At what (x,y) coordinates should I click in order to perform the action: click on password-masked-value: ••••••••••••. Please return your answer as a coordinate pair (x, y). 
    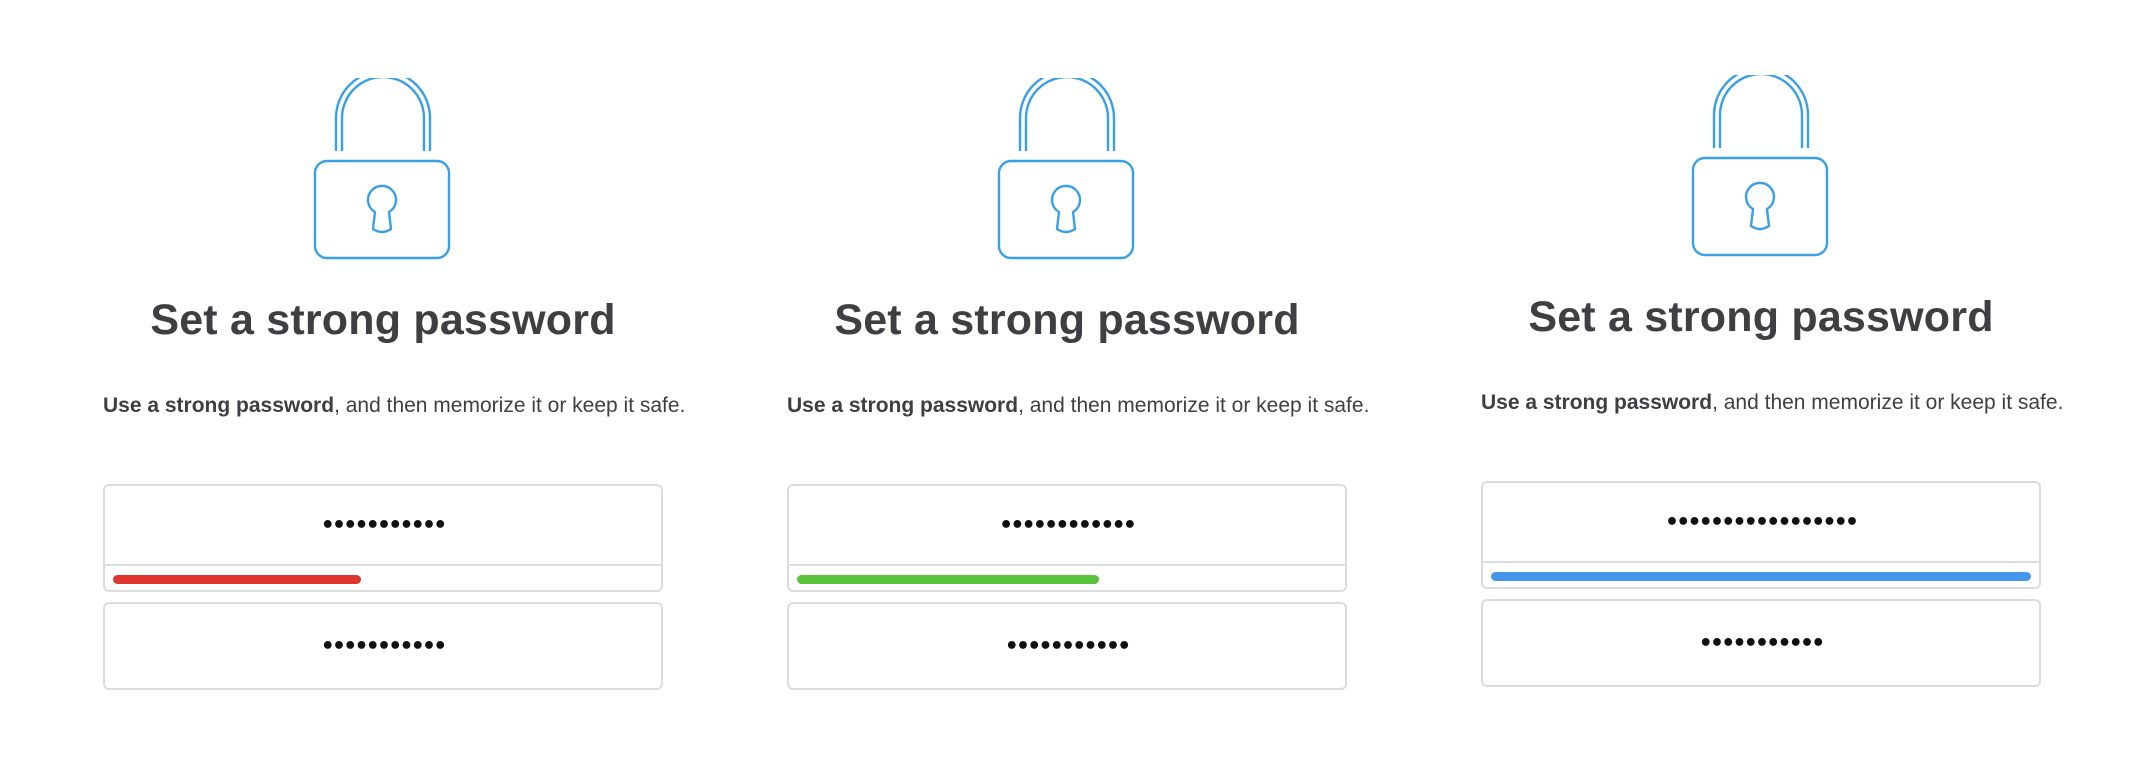
    Looking at the image, I should click on (1068, 525).